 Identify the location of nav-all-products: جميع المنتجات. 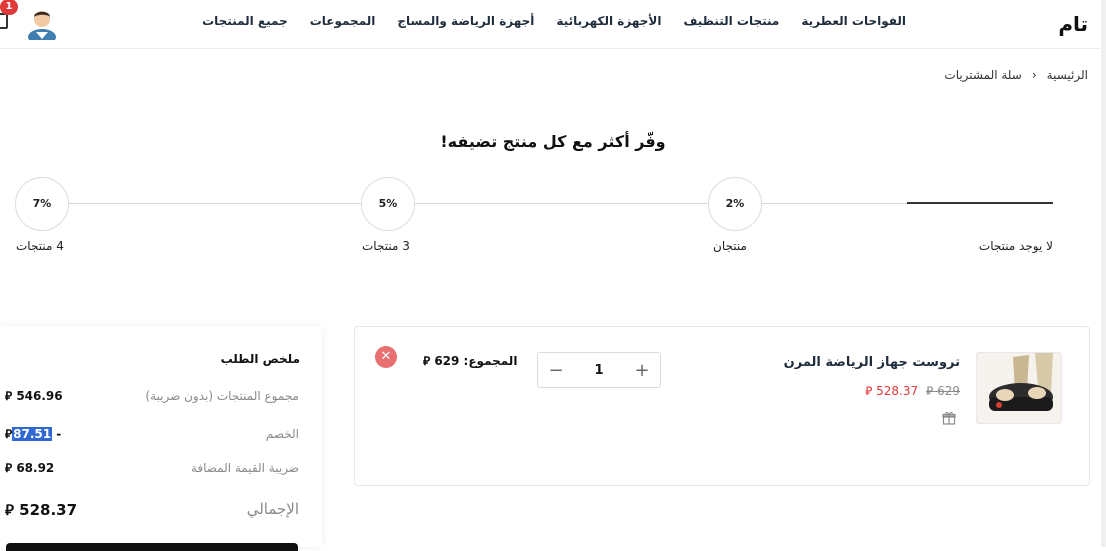
(245, 21).